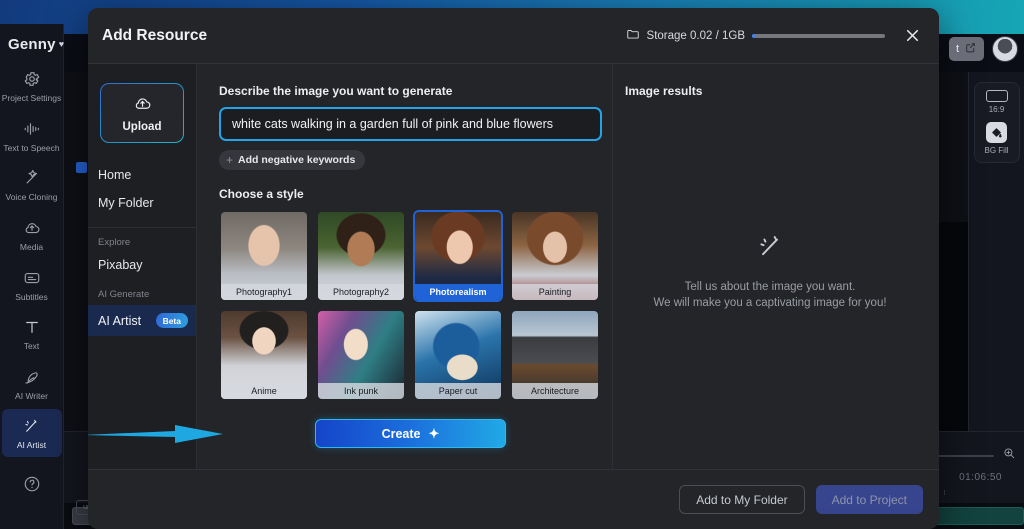 The height and width of the screenshot is (529, 1024). Describe the element at coordinates (555, 256) in the screenshot. I see `style-card-painting: Painting` at that location.